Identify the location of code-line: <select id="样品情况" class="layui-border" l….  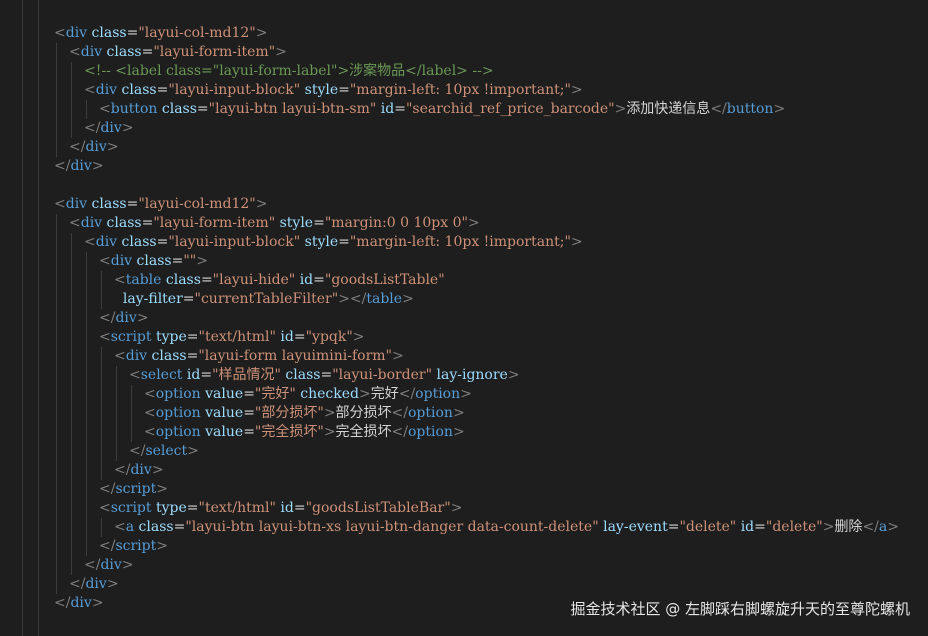
(324, 375).